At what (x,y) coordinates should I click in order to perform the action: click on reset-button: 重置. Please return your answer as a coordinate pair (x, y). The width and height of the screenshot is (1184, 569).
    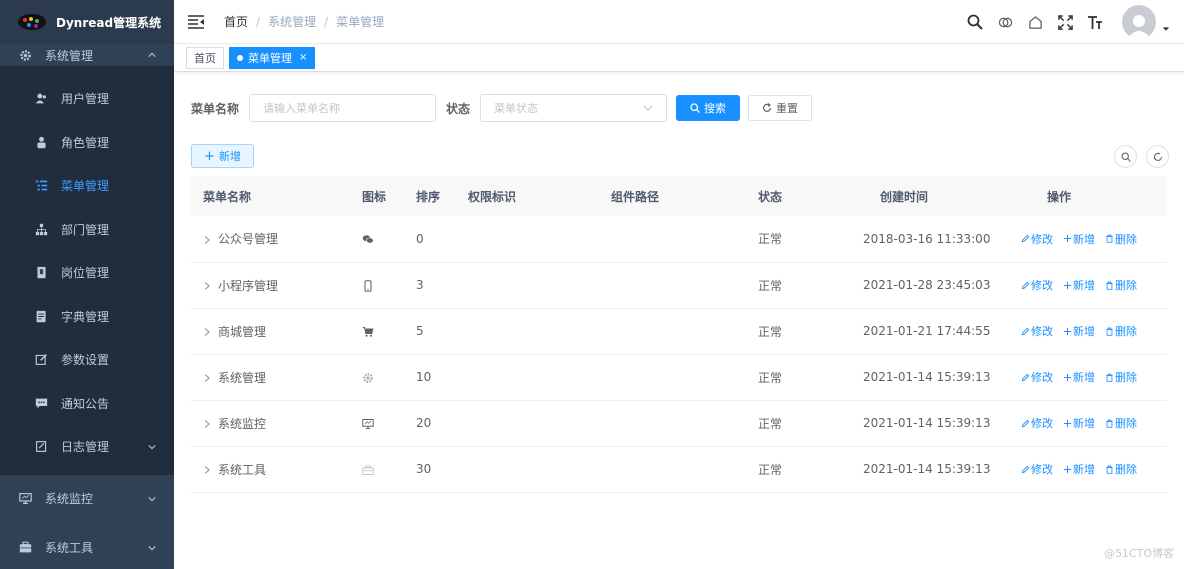
    Looking at the image, I should click on (780, 108).